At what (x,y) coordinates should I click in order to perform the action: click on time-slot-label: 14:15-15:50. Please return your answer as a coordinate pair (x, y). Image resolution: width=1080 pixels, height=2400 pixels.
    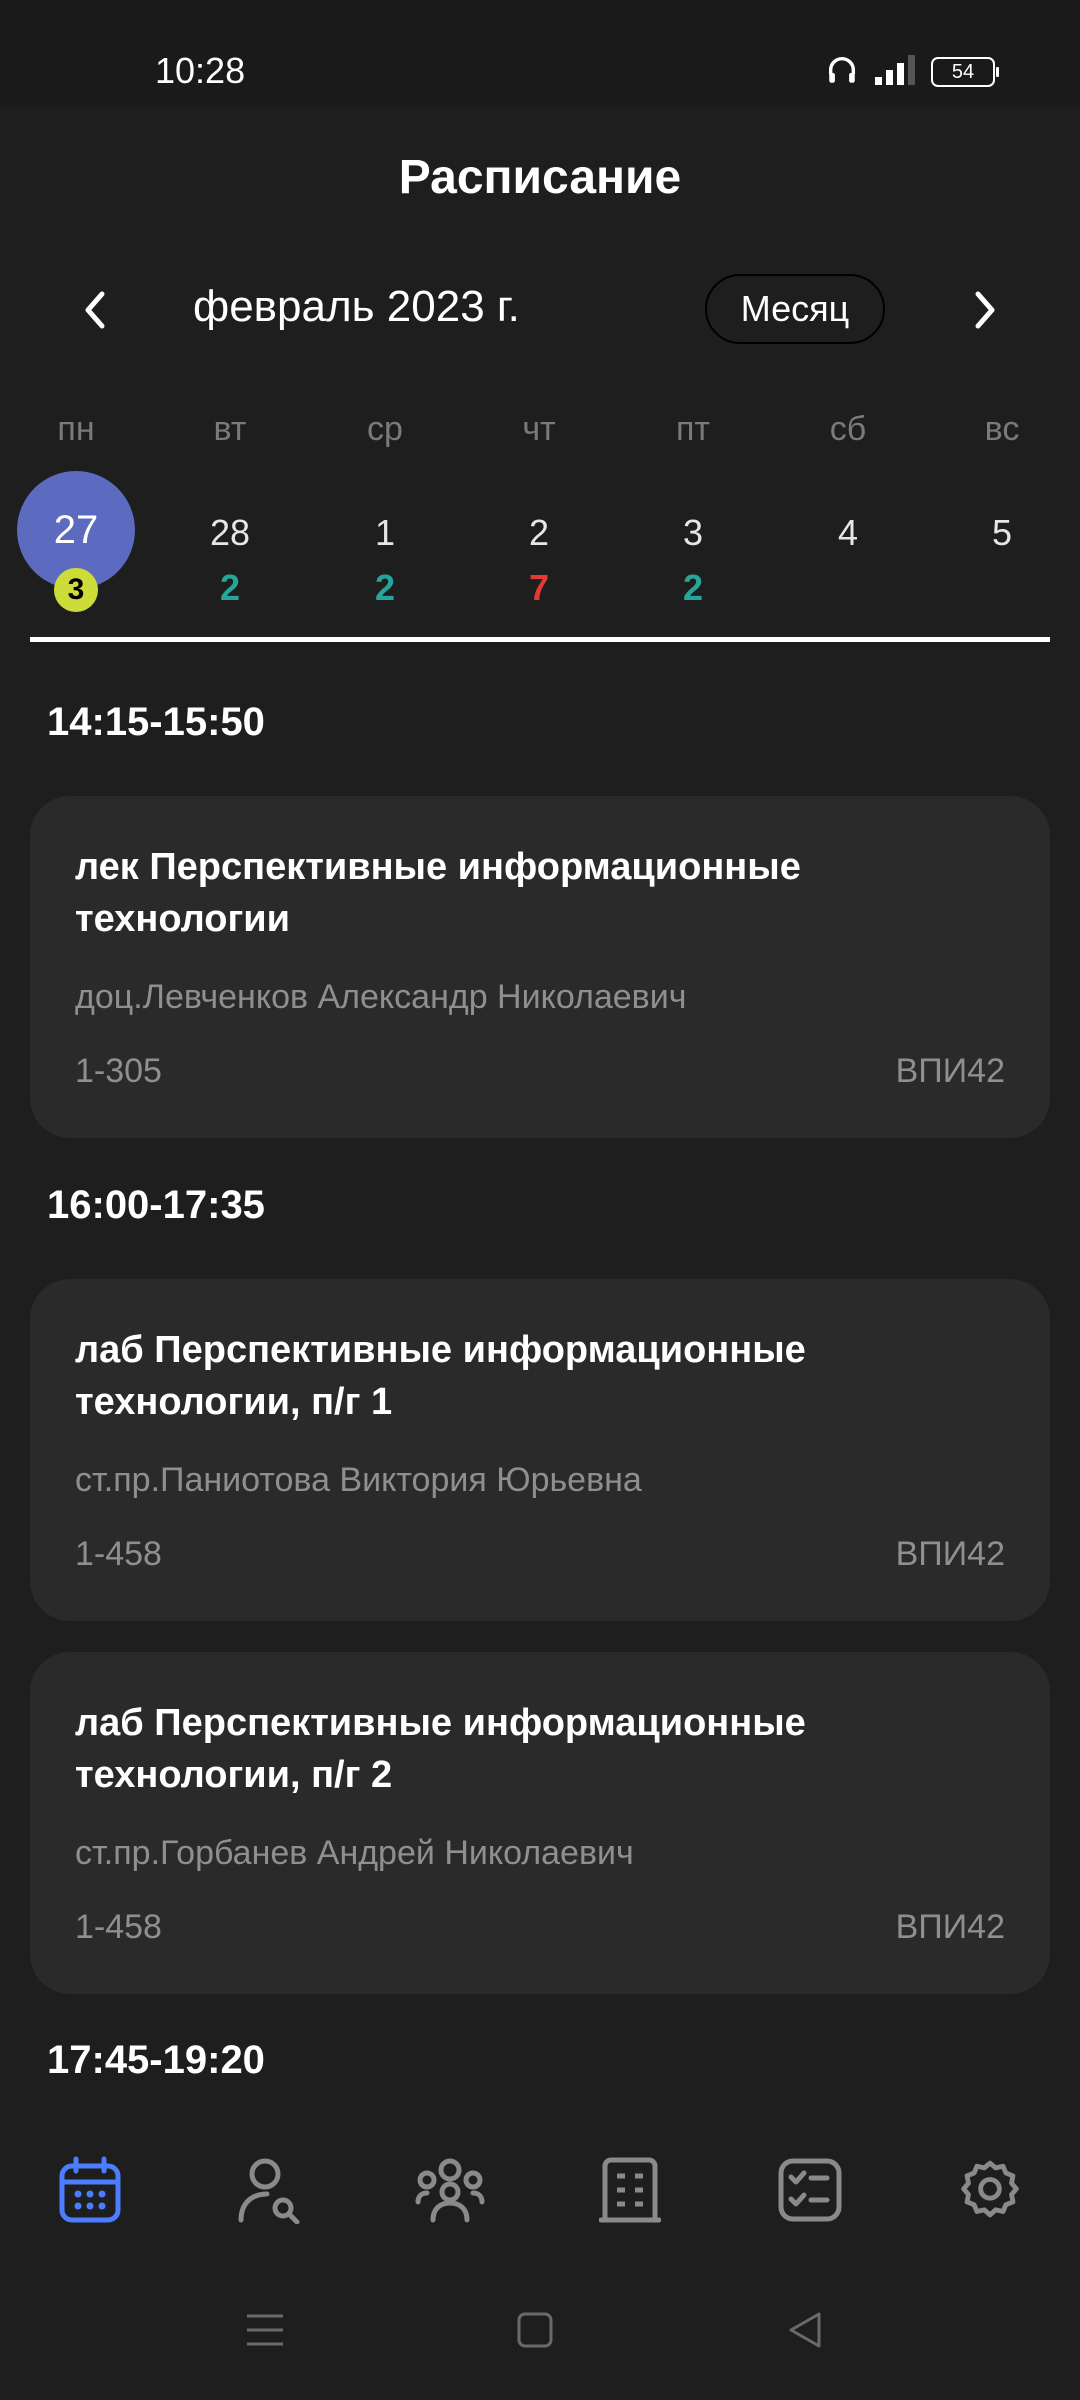
    Looking at the image, I should click on (156, 722).